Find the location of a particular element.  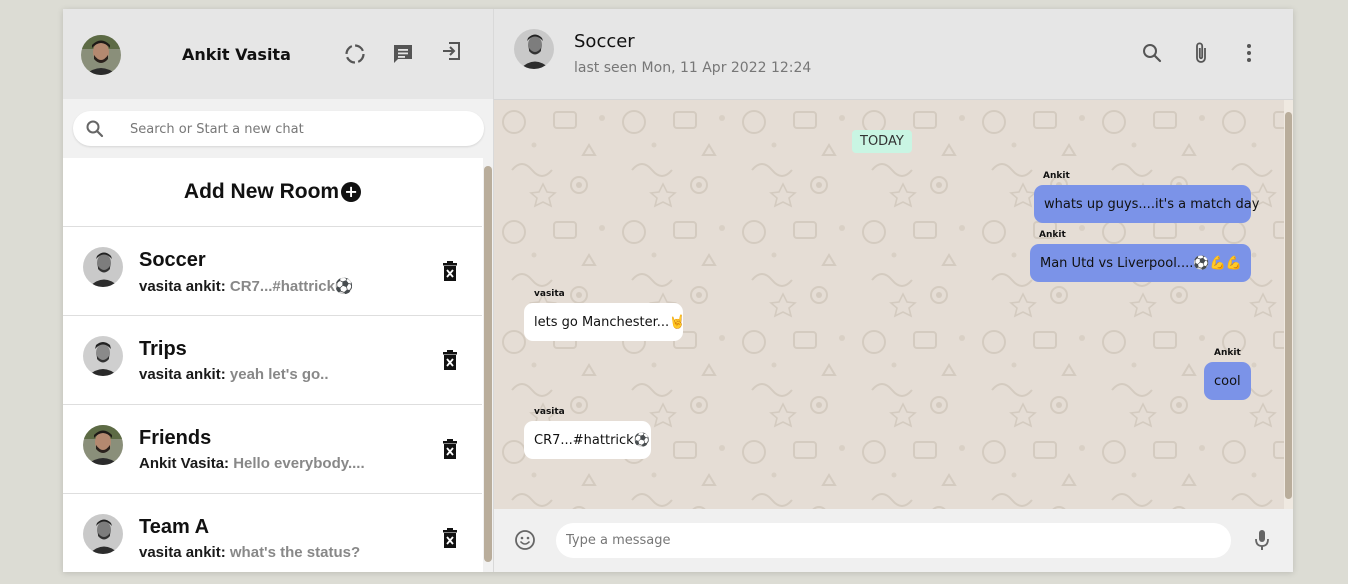

emoji-icon is located at coordinates (525, 540).